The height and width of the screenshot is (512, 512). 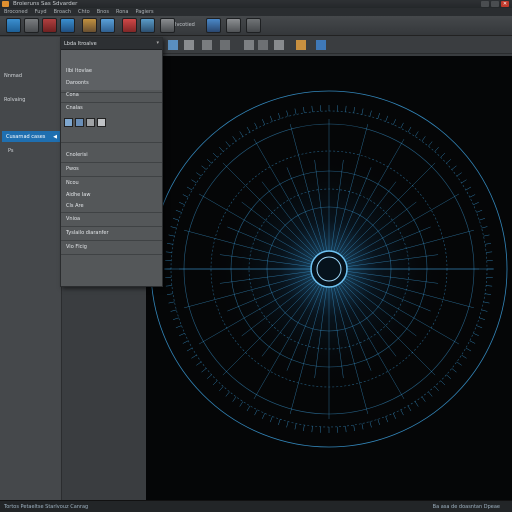 I want to click on left-panel-selected-item: Cusarnad cases ◀, so click(x=31, y=136).